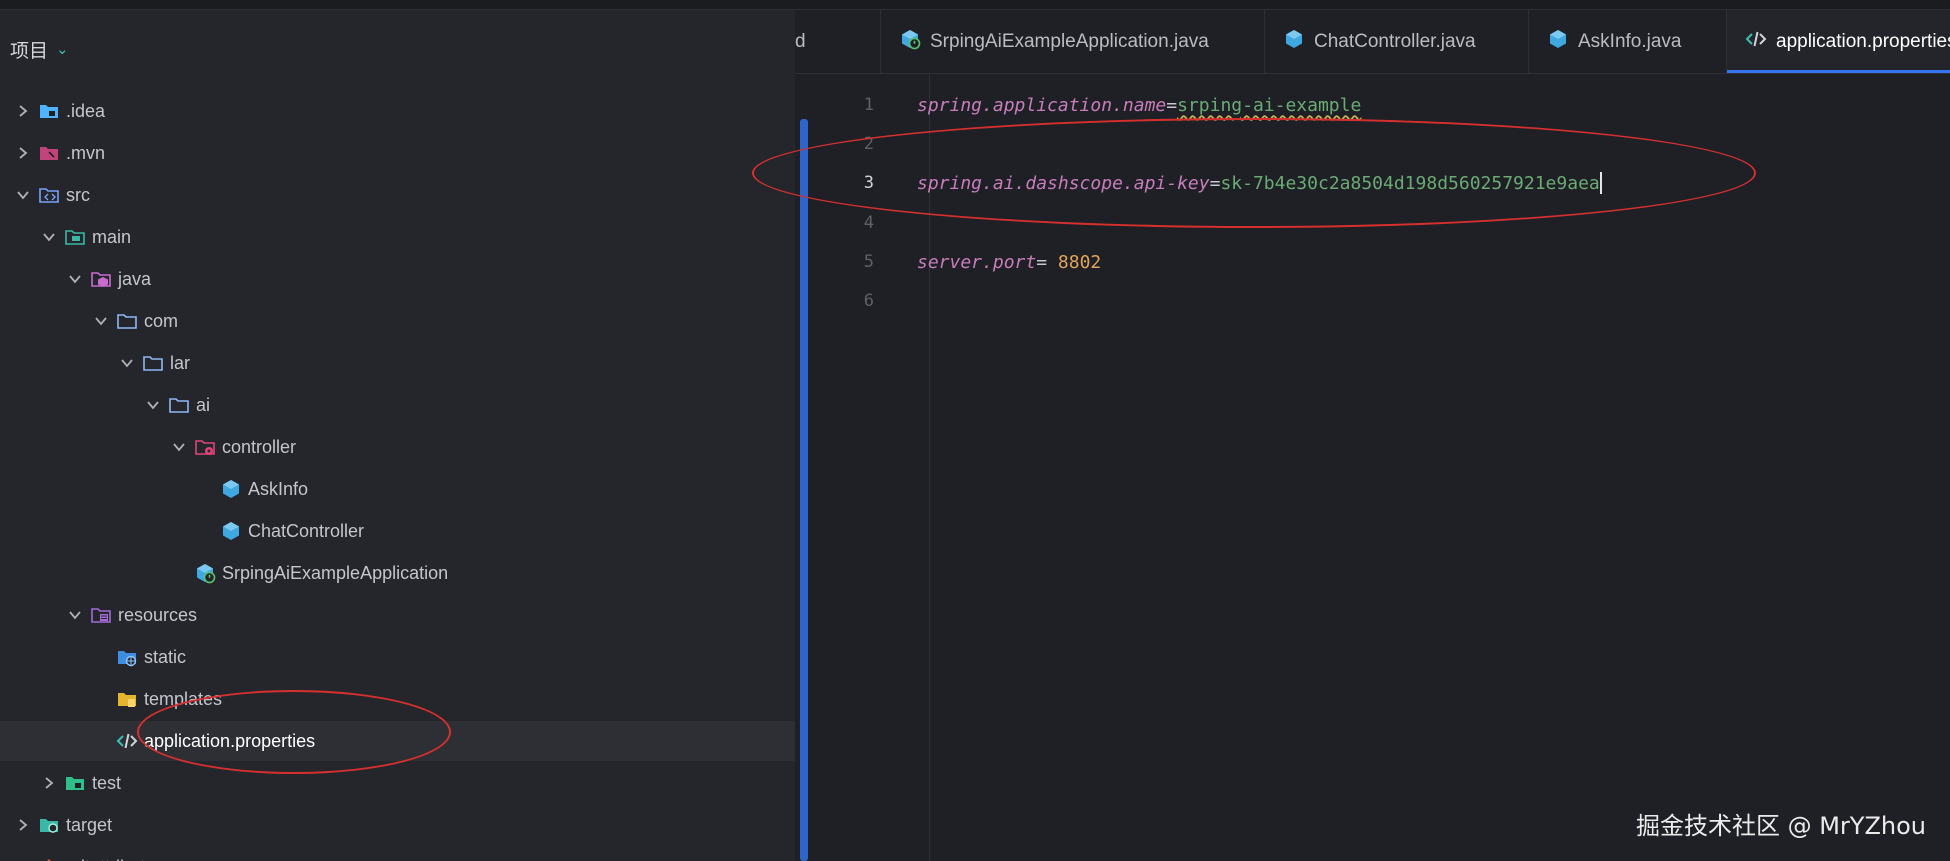  What do you see at coordinates (397, 237) in the screenshot?
I see `tree-item-main: main` at bounding box center [397, 237].